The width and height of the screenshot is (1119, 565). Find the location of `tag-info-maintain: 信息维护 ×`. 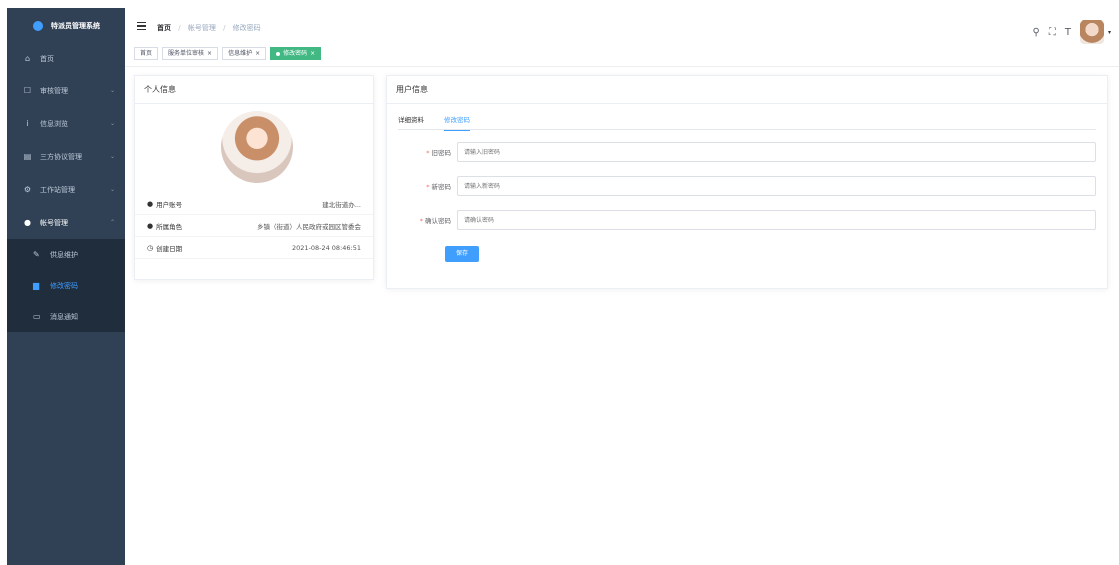

tag-info-maintain: 信息维护 × is located at coordinates (244, 53).